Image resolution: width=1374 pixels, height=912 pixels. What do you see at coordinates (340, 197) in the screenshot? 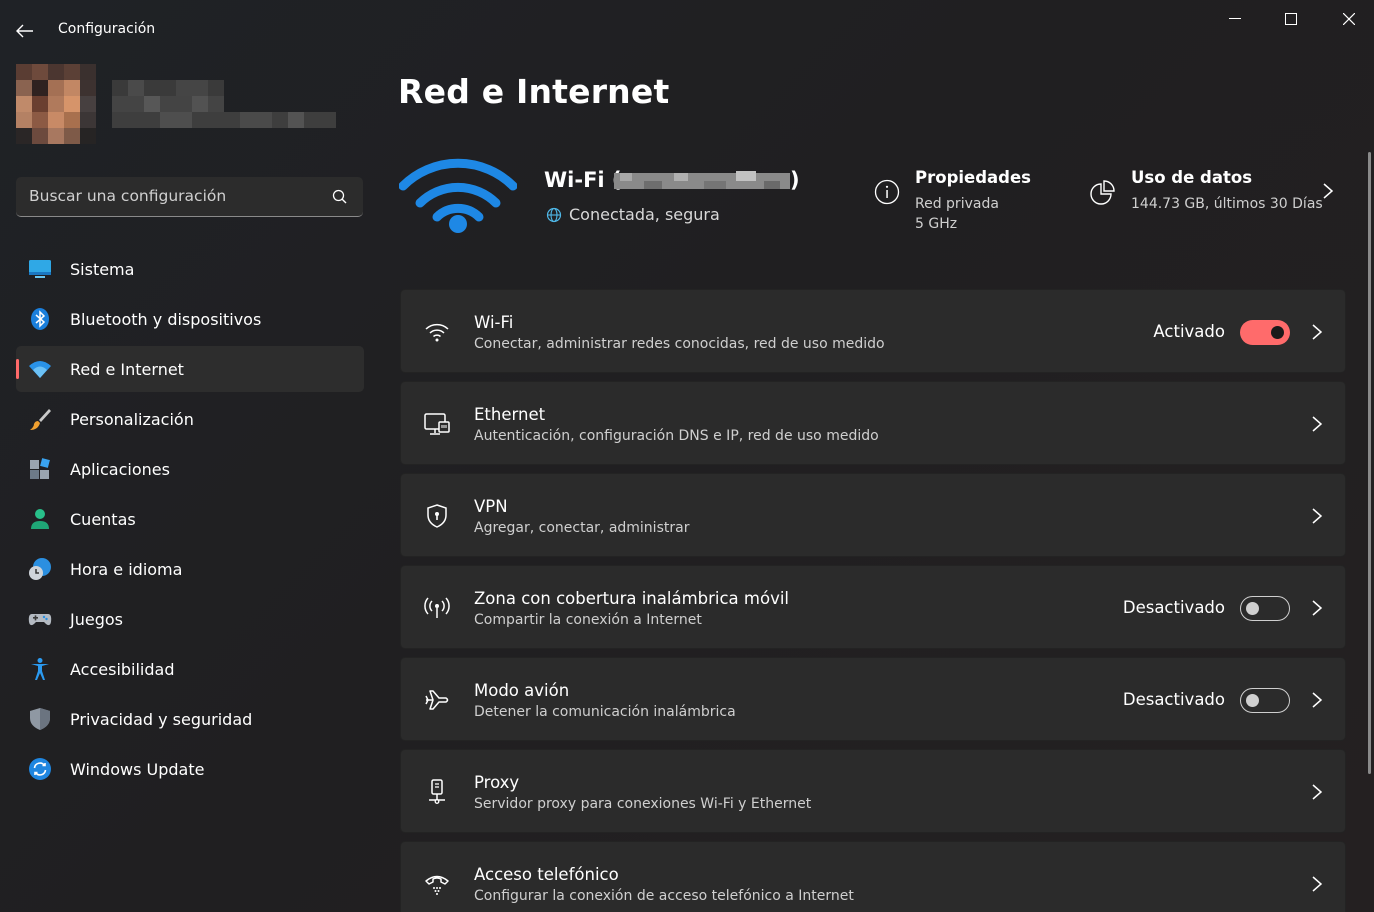
I see `search-icon` at bounding box center [340, 197].